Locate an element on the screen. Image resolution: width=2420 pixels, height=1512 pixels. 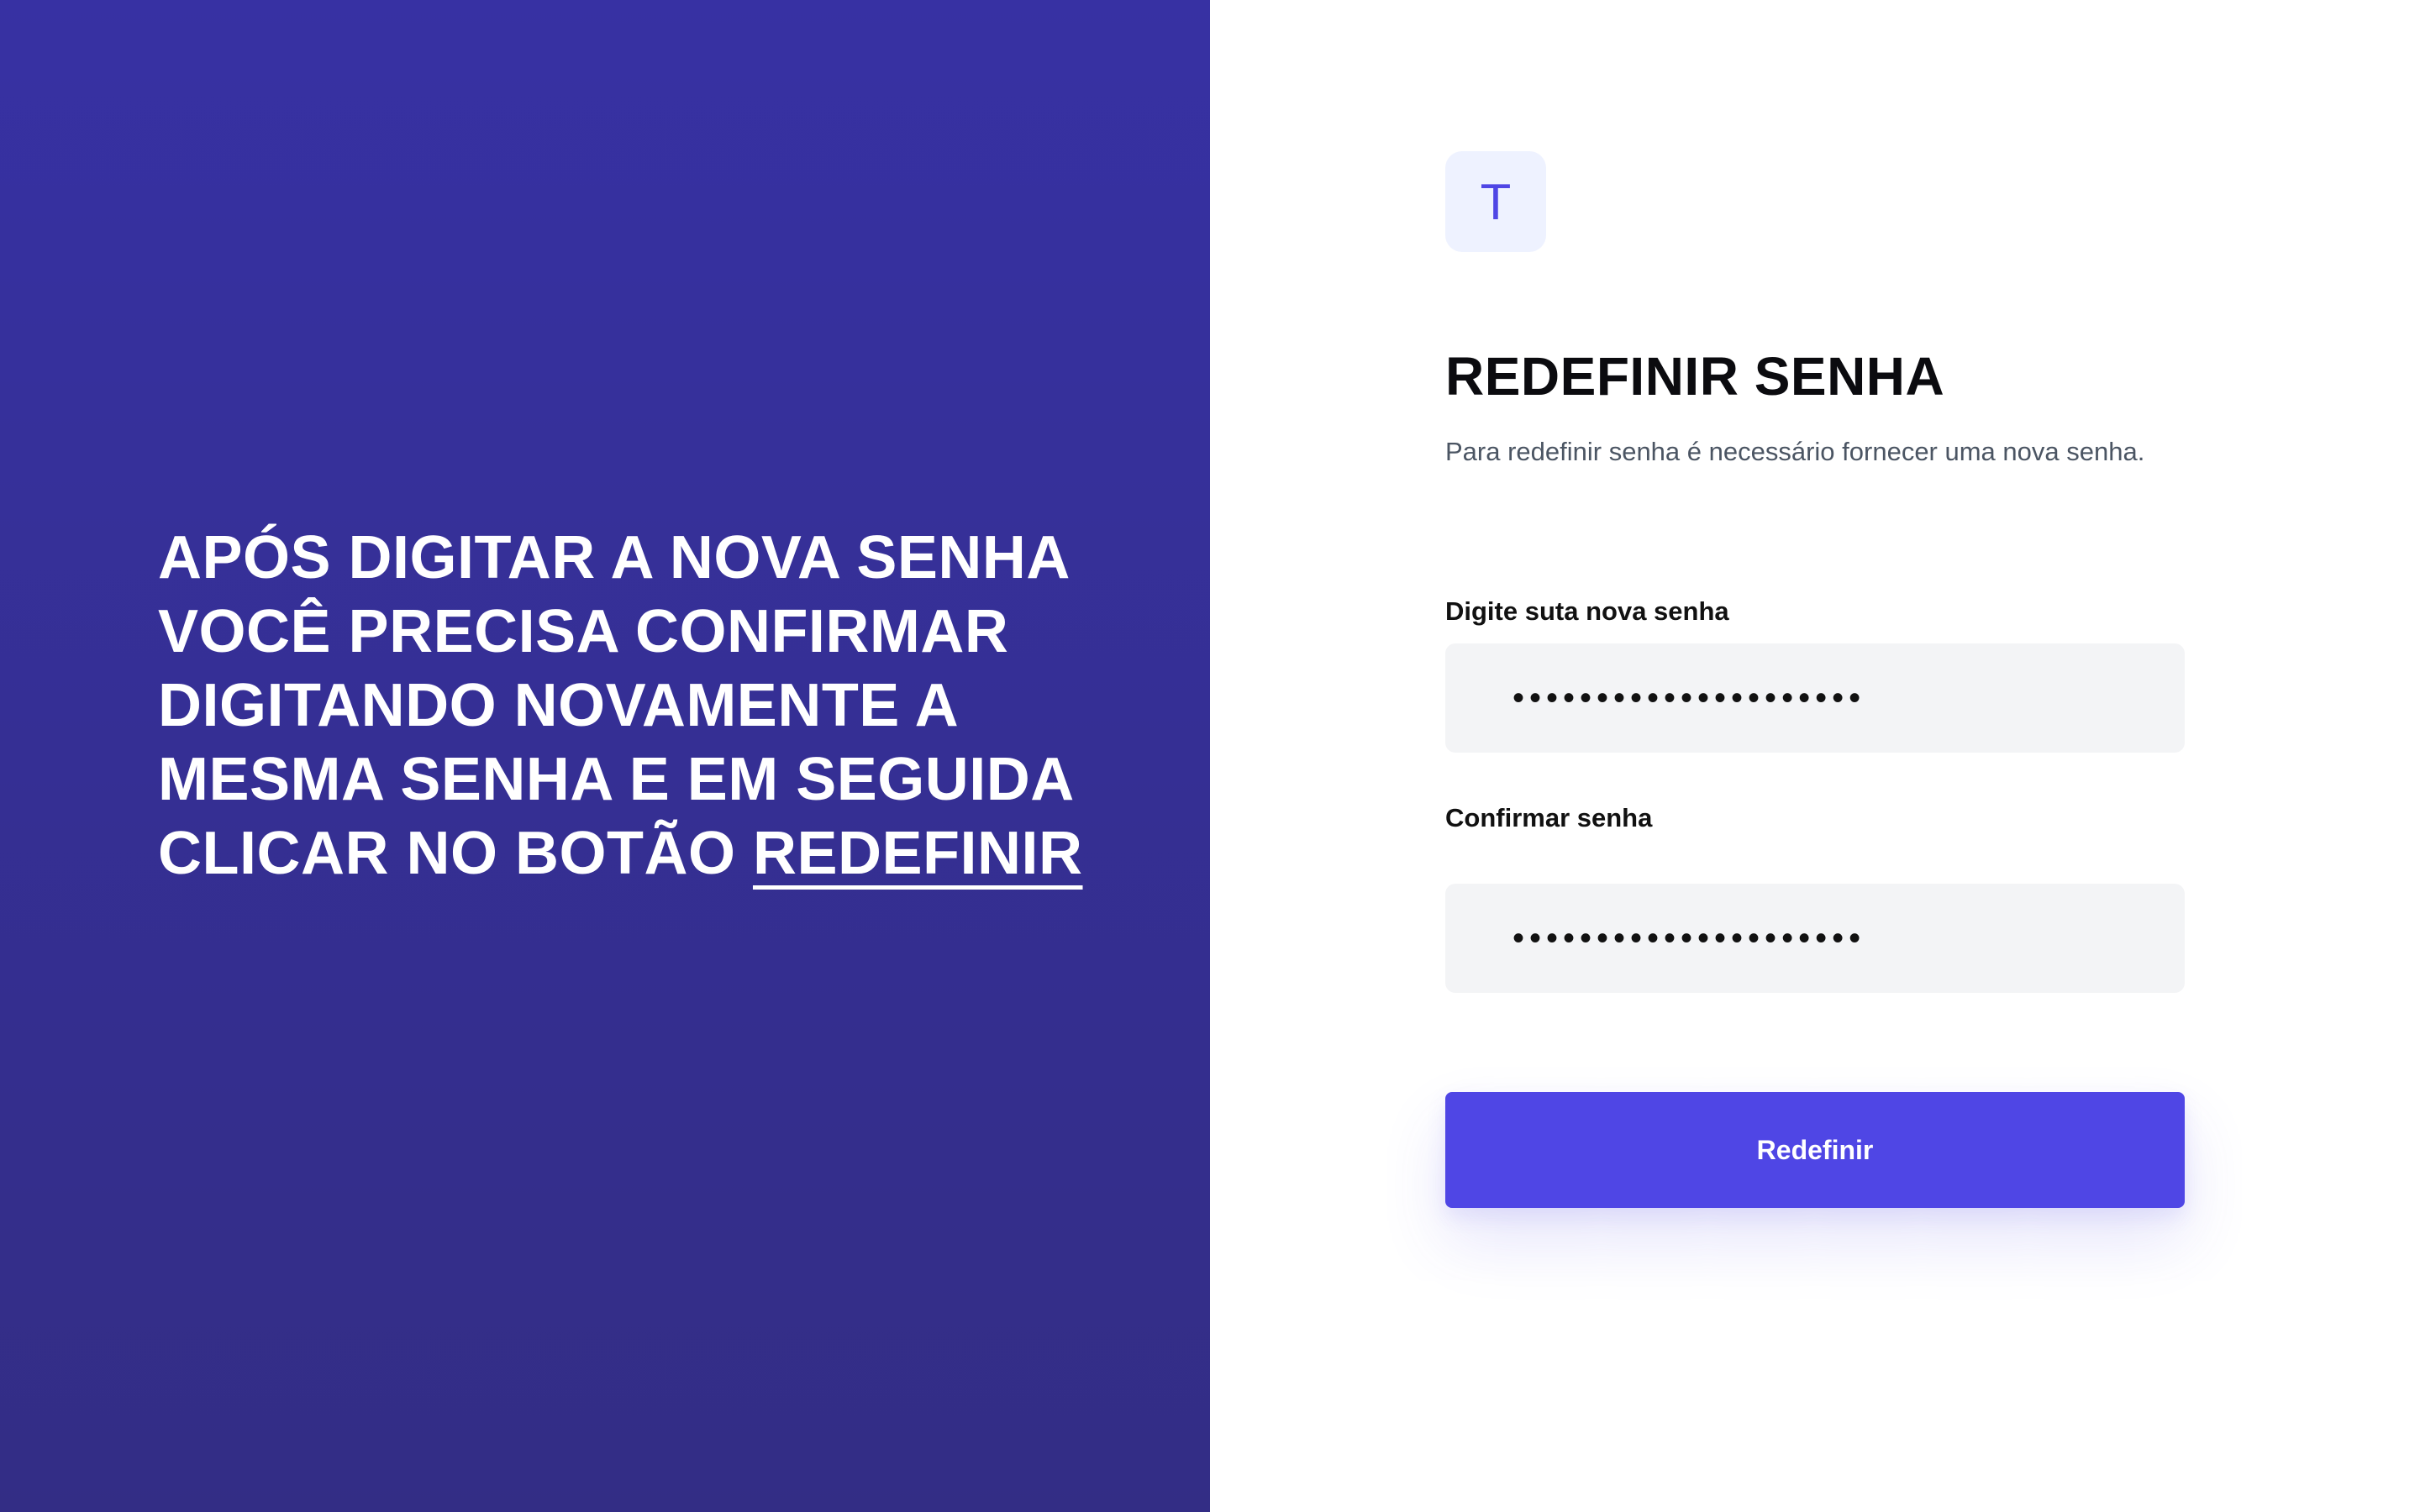
new-password-input is located at coordinates (1815, 698).